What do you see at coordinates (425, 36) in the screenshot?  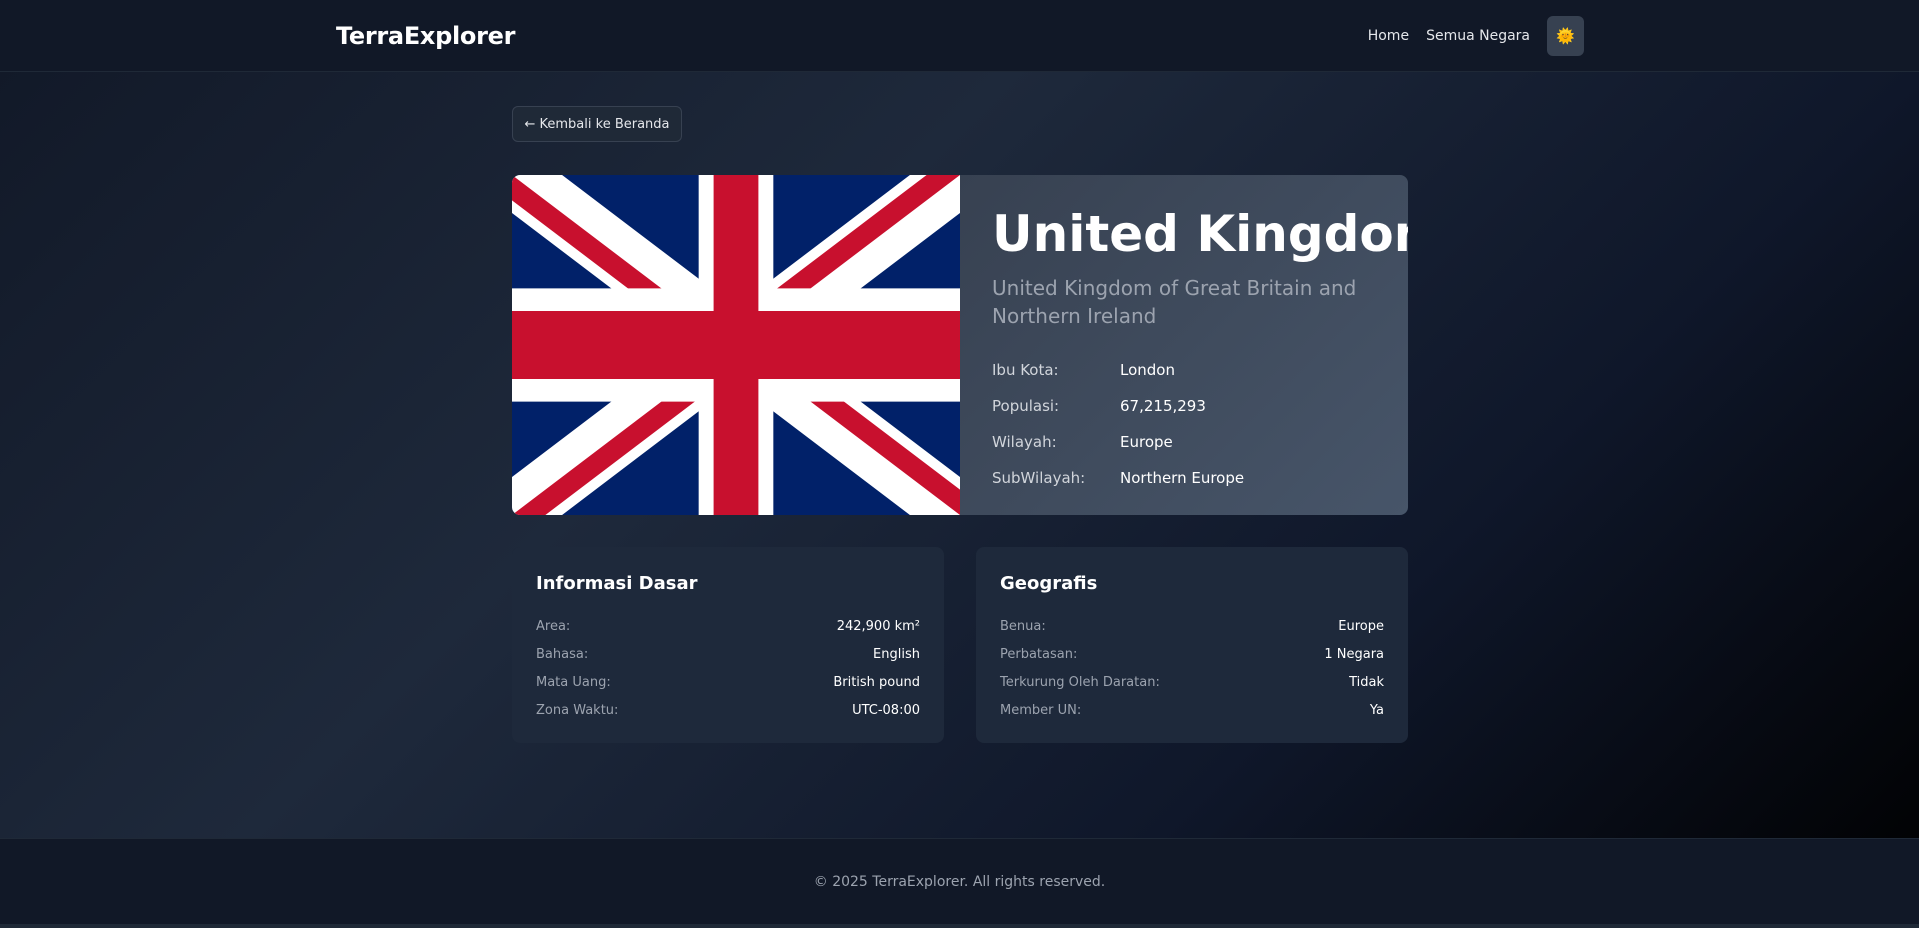 I see `brand-logo: TerraExplorer` at bounding box center [425, 36].